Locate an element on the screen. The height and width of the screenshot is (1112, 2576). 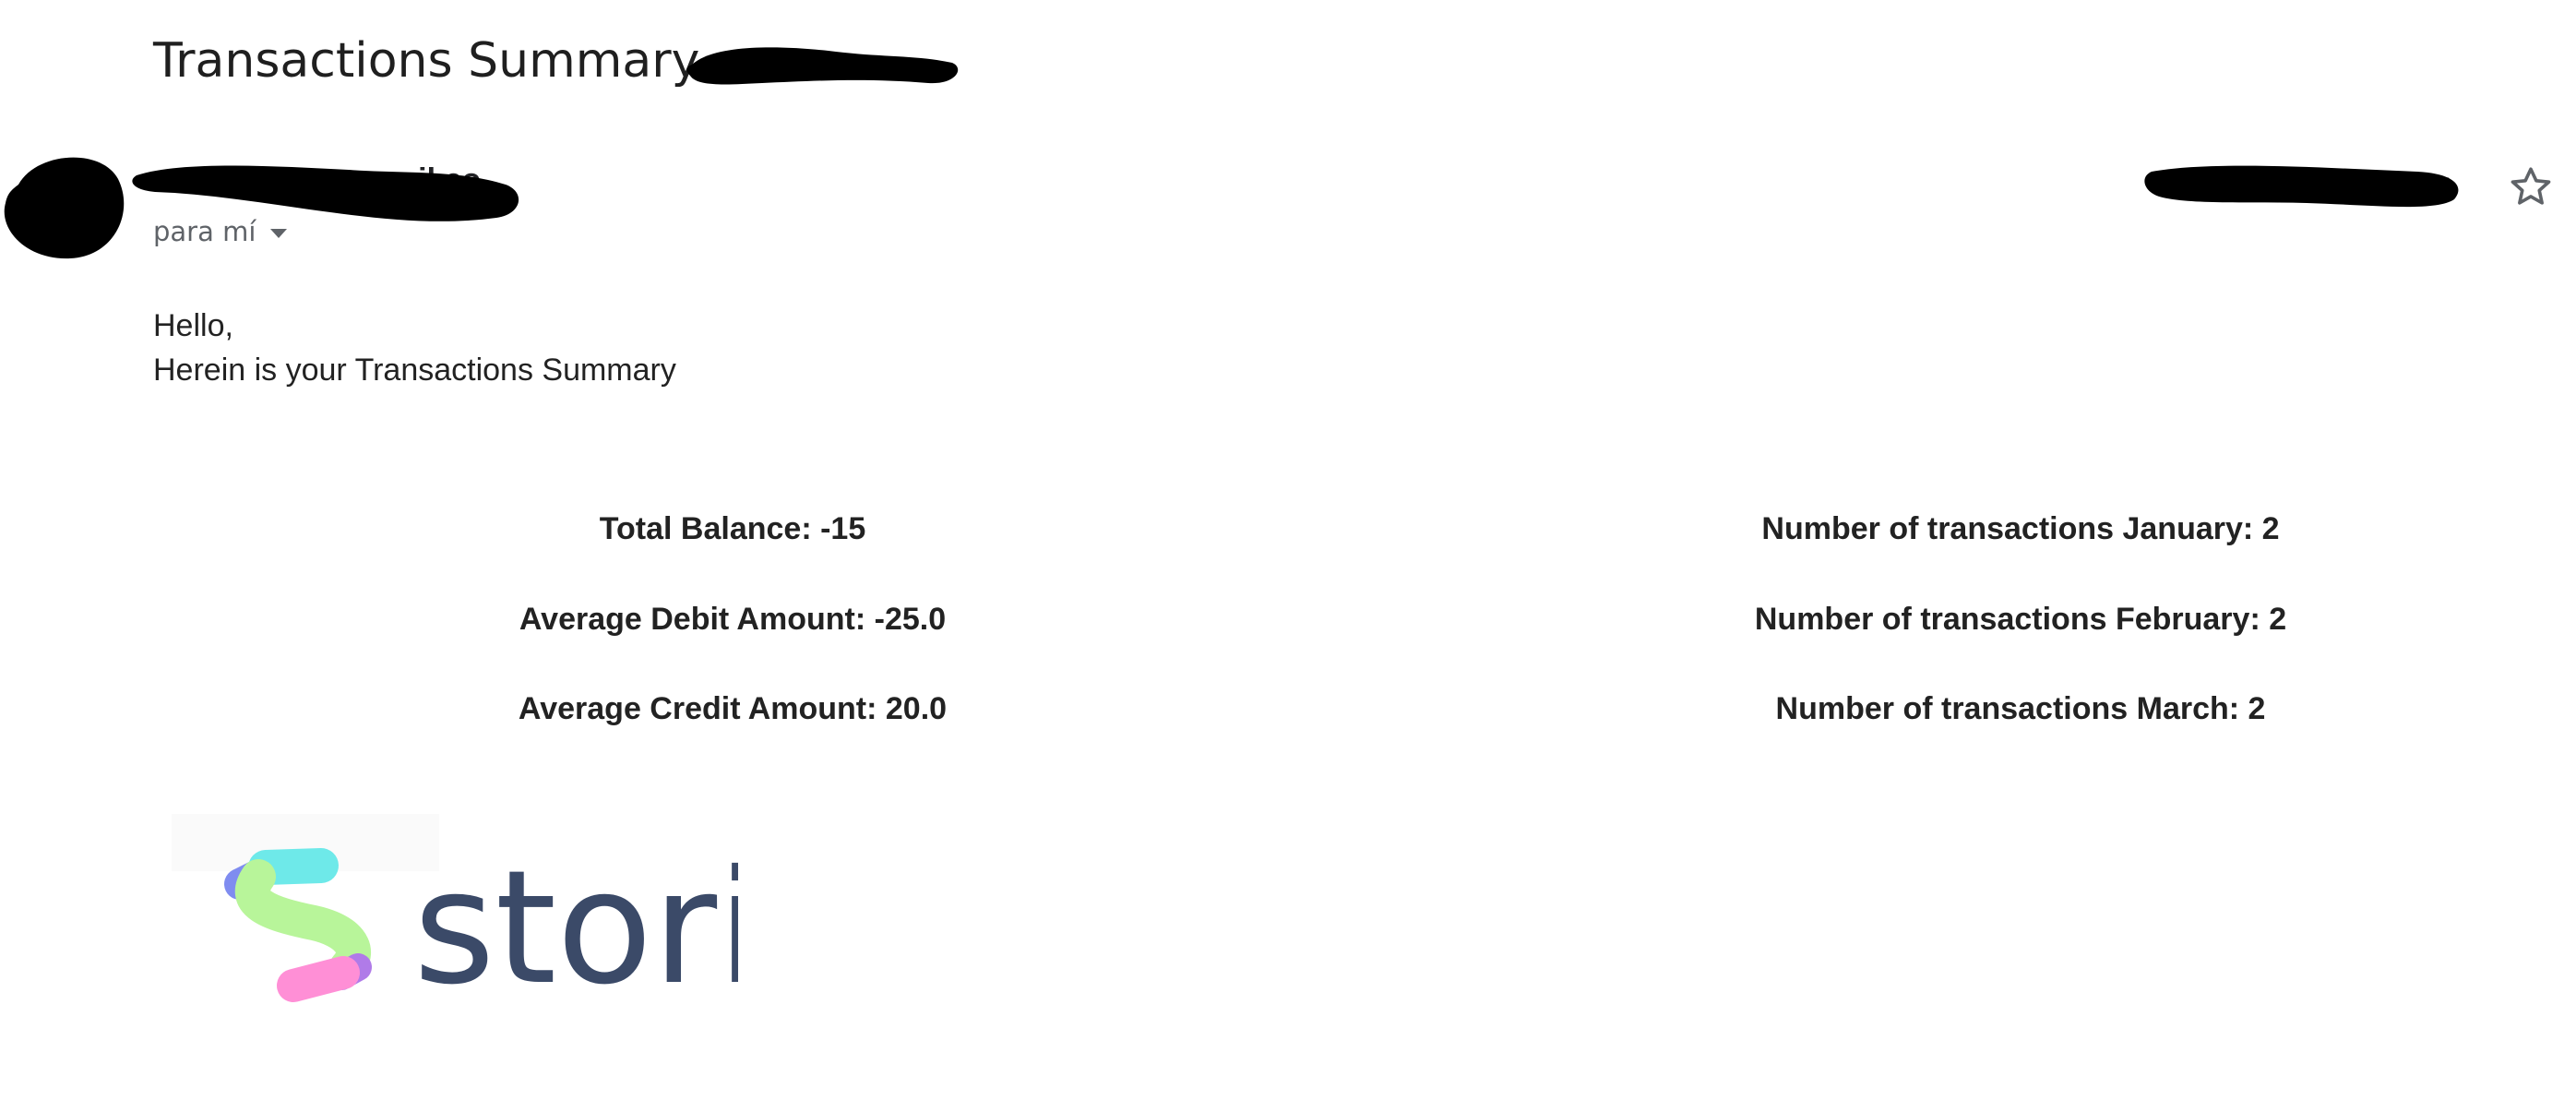
stori-logo: stori is located at coordinates (463, 915).